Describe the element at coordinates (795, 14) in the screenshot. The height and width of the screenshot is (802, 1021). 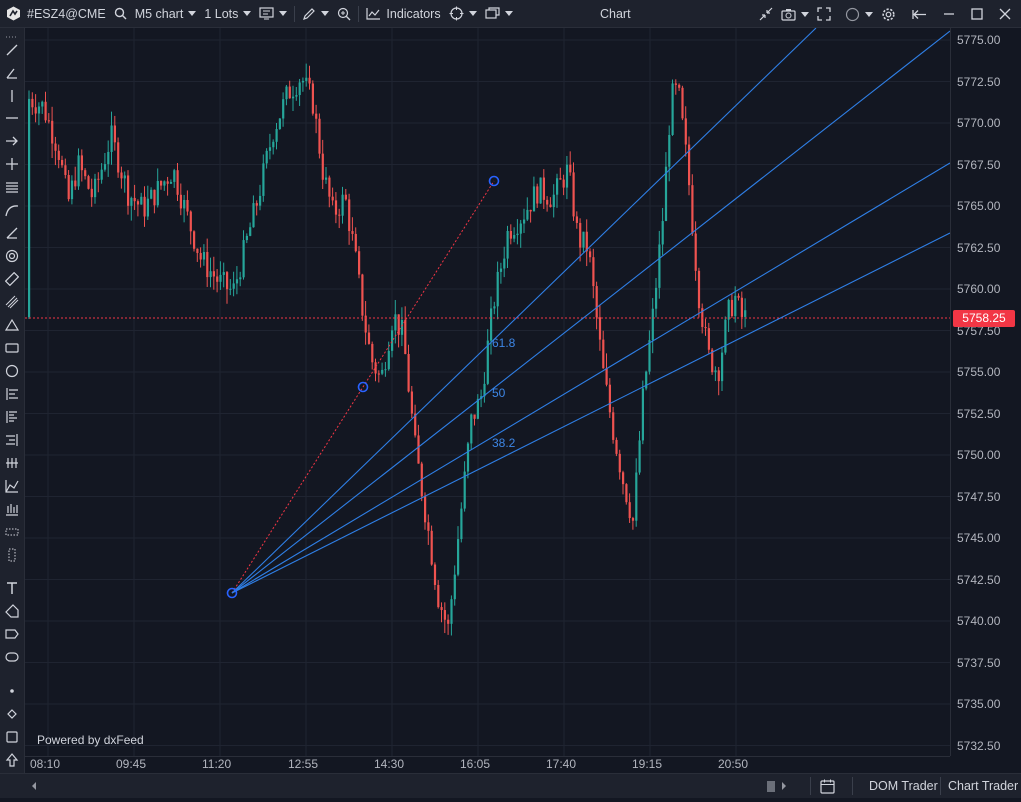
I see `snapshot-dropdown` at that location.